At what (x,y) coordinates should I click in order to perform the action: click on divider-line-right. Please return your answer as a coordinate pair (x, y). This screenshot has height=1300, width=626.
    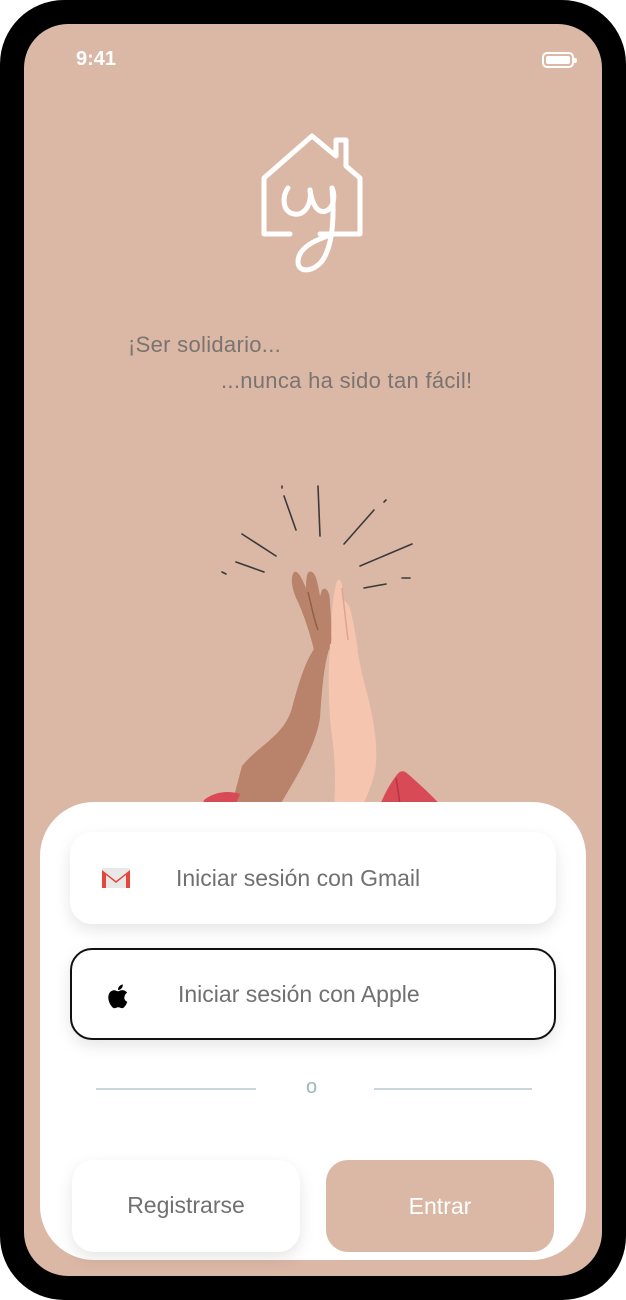
    Looking at the image, I should click on (453, 1089).